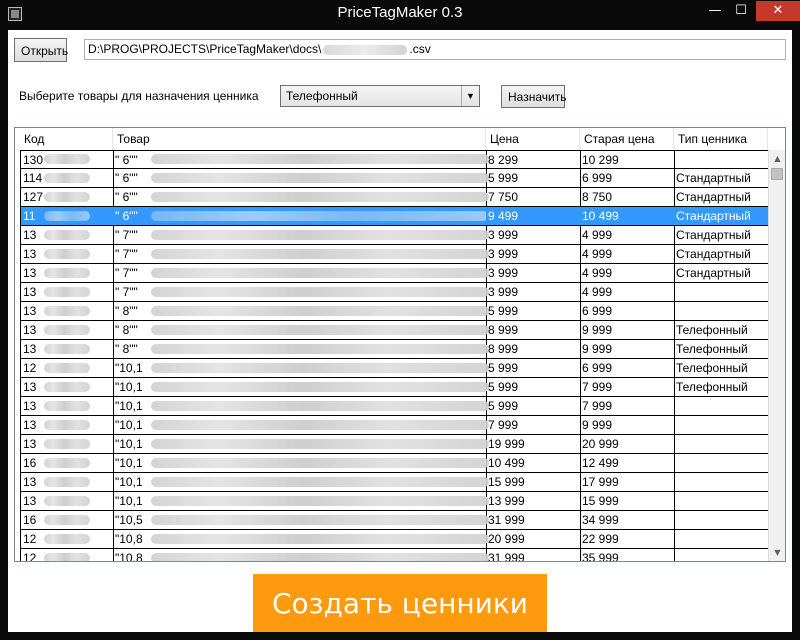 This screenshot has width=800, height=640. I want to click on table-cell-old: 10 299, so click(627, 159).